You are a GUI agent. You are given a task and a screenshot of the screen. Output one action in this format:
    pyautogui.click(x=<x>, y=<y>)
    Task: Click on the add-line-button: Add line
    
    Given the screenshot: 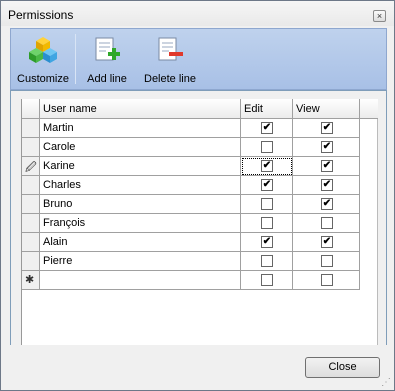 What is the action you would take?
    pyautogui.click(x=107, y=59)
    